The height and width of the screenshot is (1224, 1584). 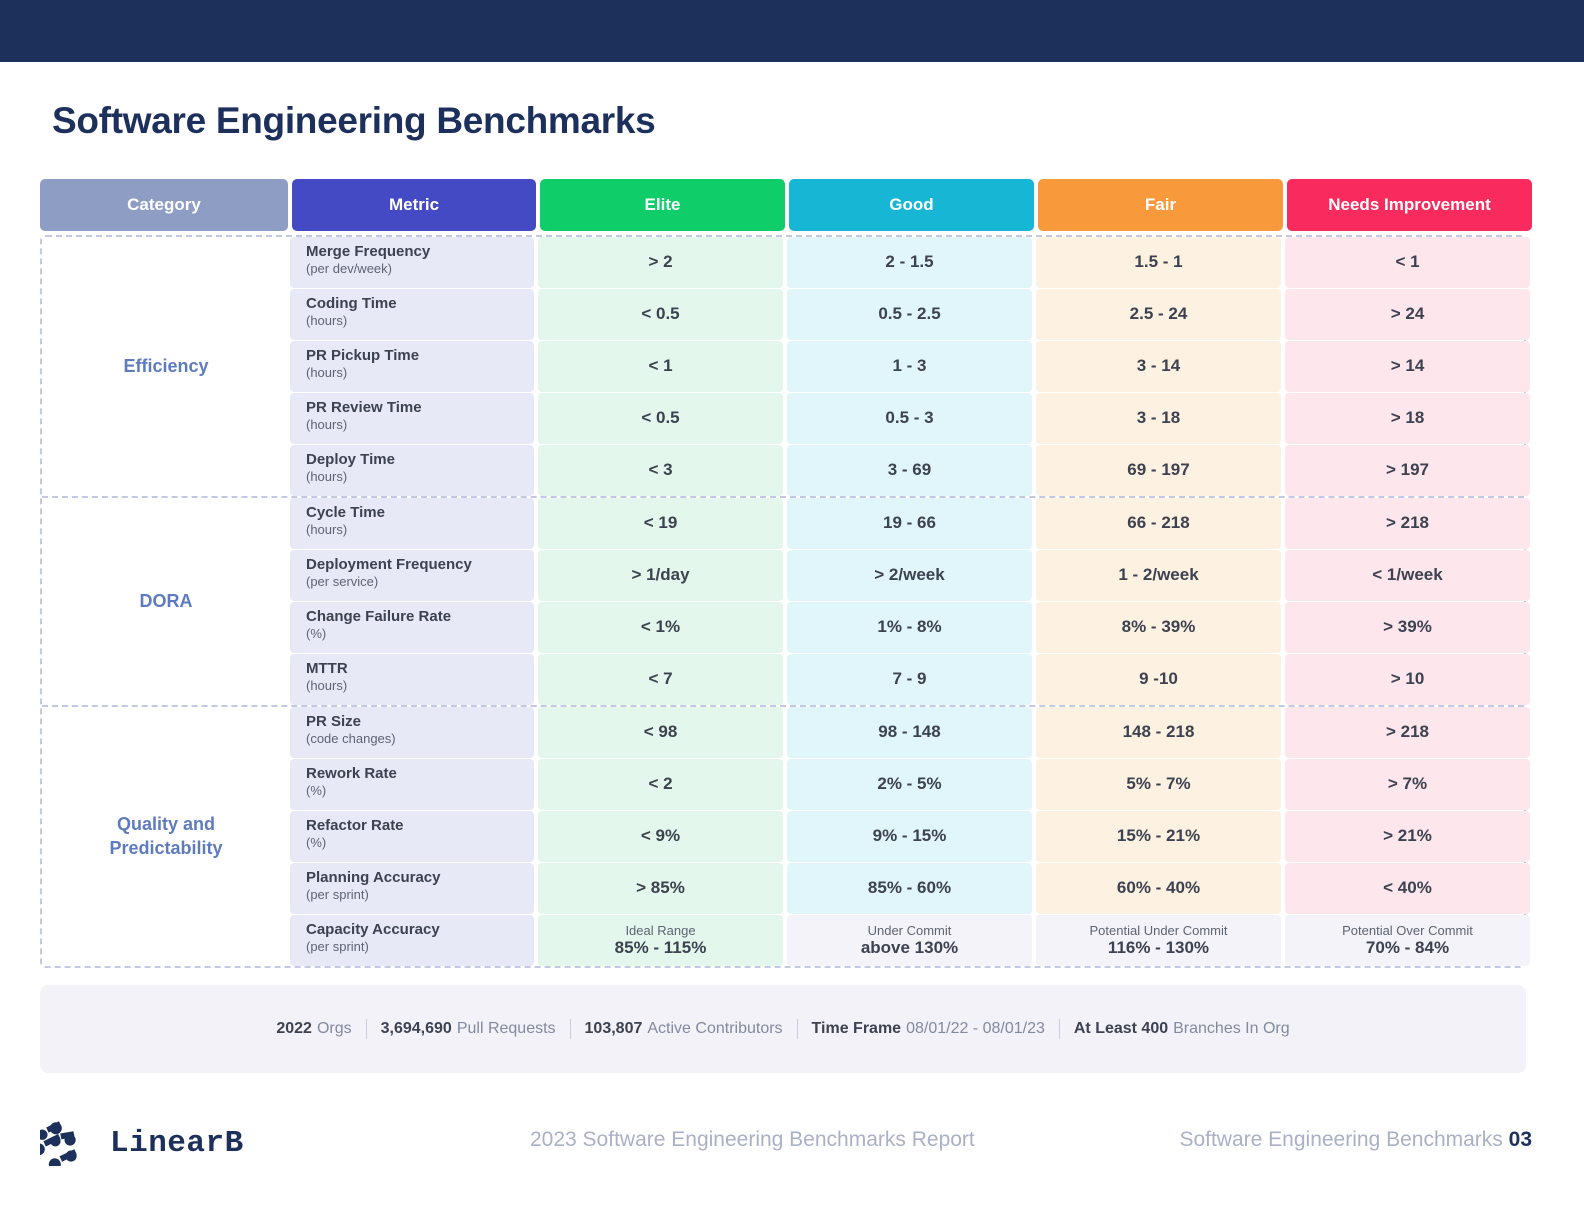 I want to click on value-cell-good: 1 - 3, so click(x=909, y=366).